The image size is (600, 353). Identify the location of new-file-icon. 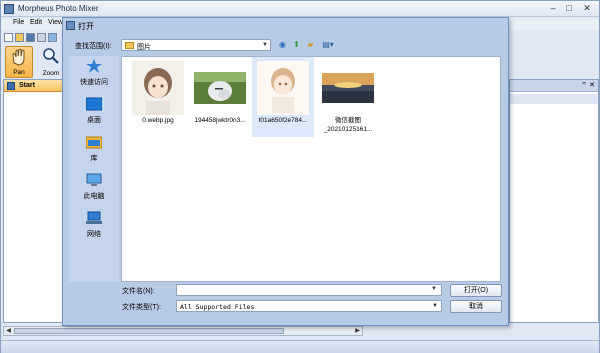
(8, 37).